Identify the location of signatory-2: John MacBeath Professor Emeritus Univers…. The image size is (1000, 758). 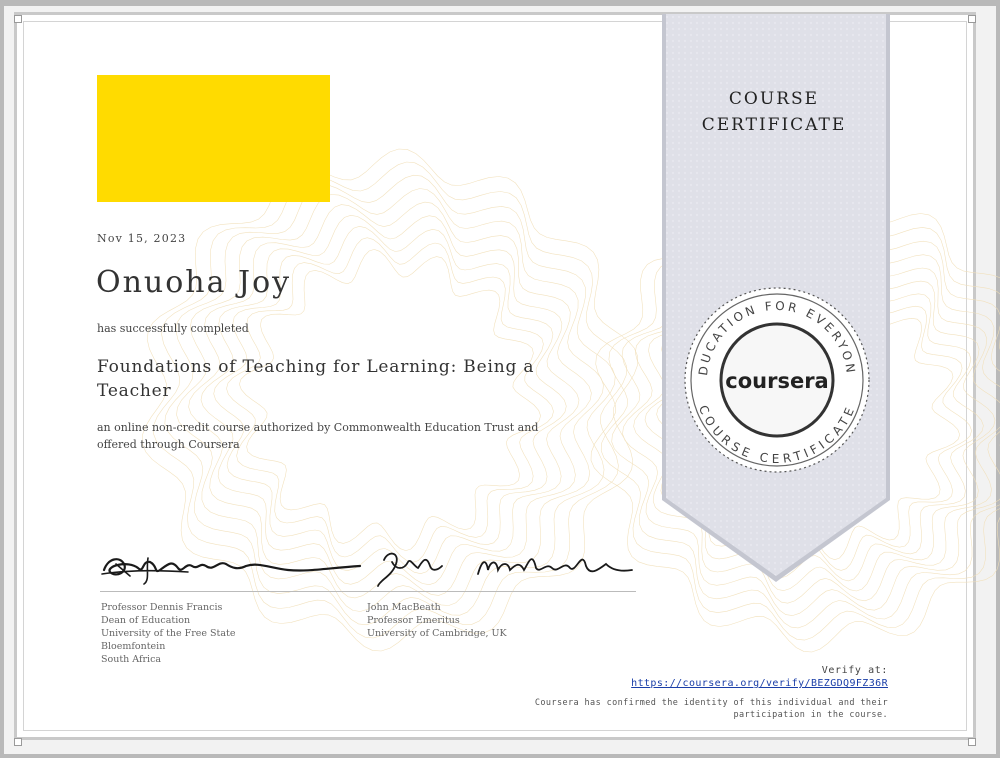
(437, 620).